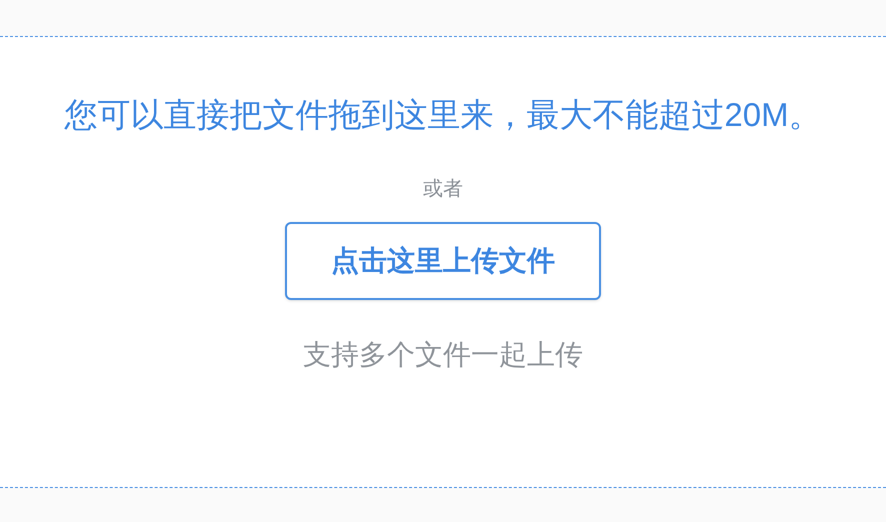 This screenshot has height=522, width=886. Describe the element at coordinates (443, 189) in the screenshot. I see `separator-text: 或者` at that location.